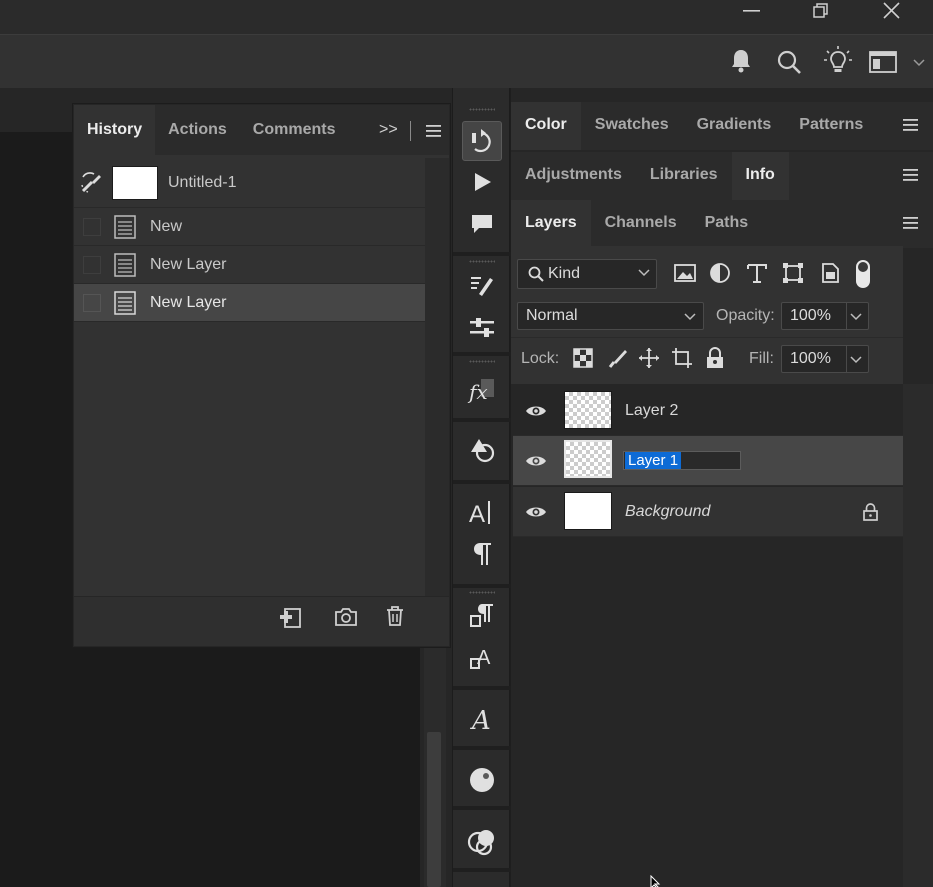 This screenshot has height=887, width=933. I want to click on snapshot-thumbnail, so click(135, 182).